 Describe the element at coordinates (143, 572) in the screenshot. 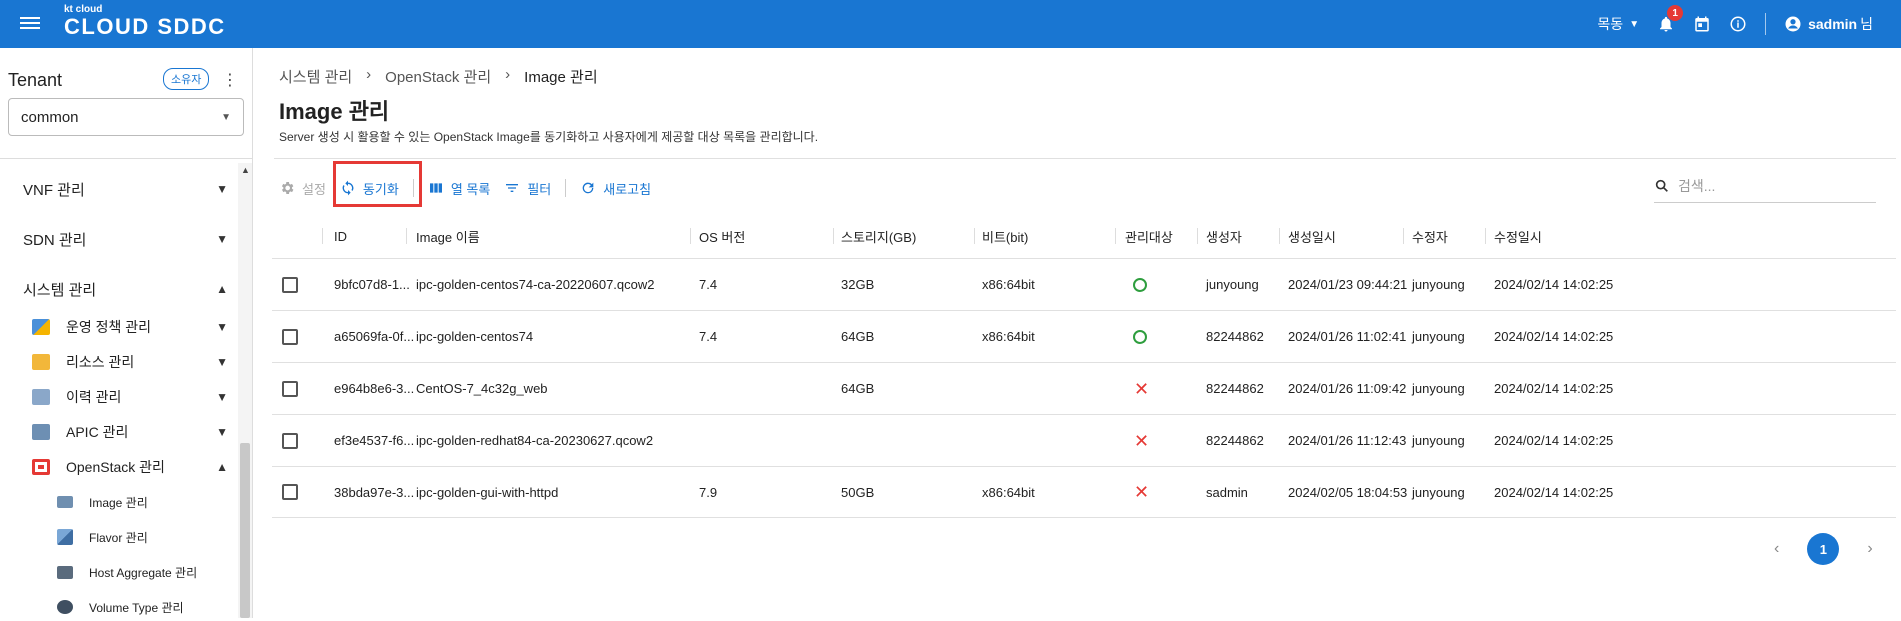

I see `sidebar-item-label: Host Aggregate 관리` at that location.